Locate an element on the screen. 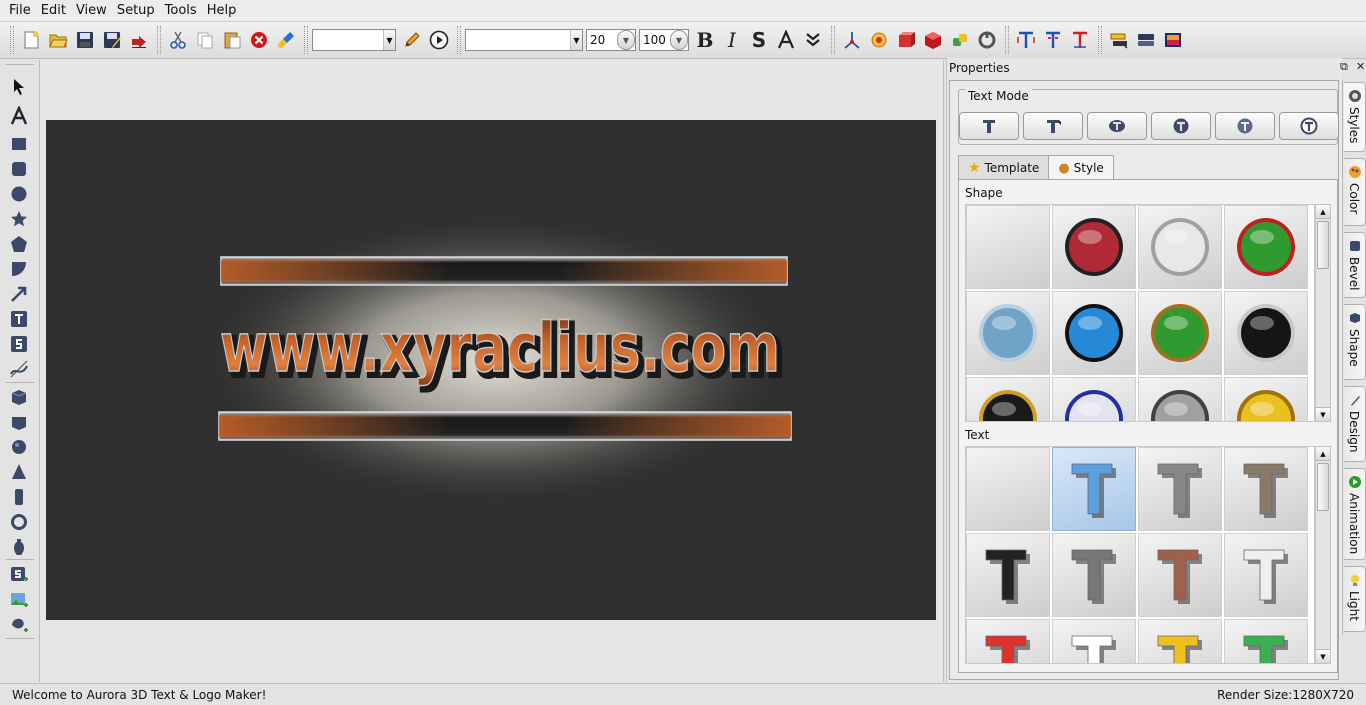  text-box-tool is located at coordinates (19, 319).